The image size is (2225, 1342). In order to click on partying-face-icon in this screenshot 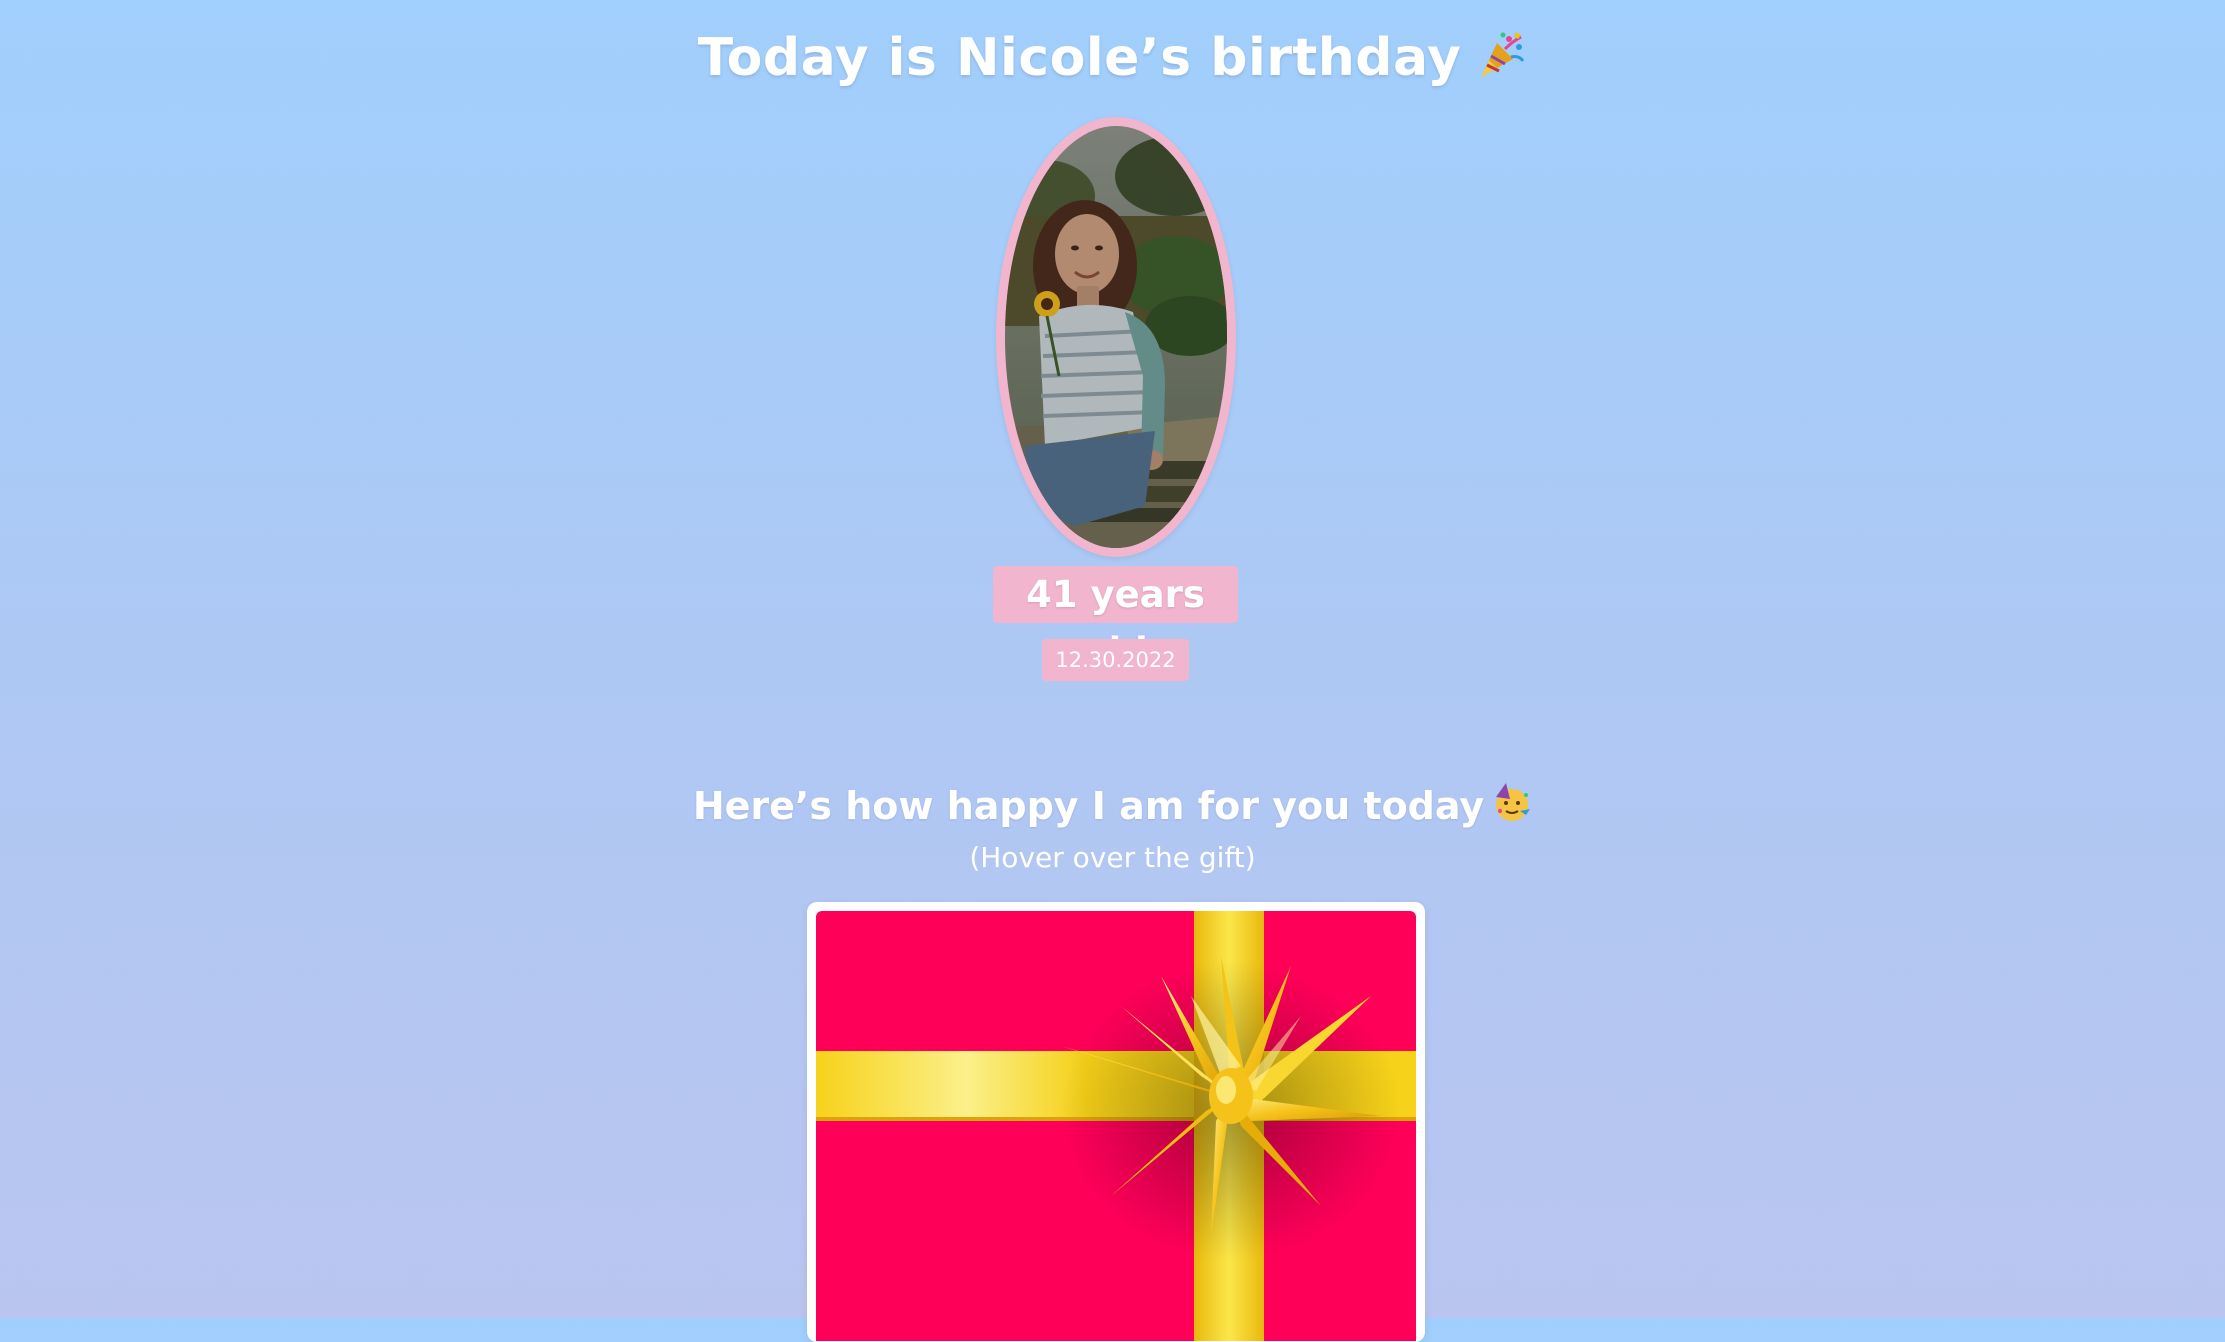, I will do `click(1512, 809)`.